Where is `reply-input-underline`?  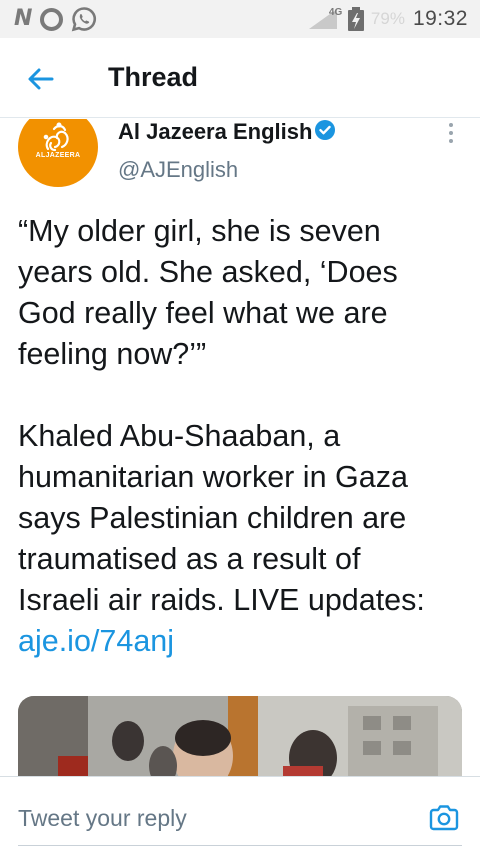 reply-input-underline is located at coordinates (240, 845).